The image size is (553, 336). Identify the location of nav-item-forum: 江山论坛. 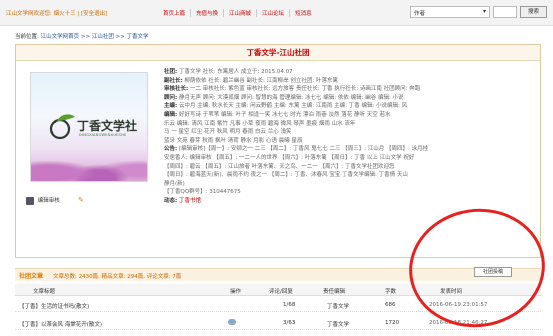
(272, 13).